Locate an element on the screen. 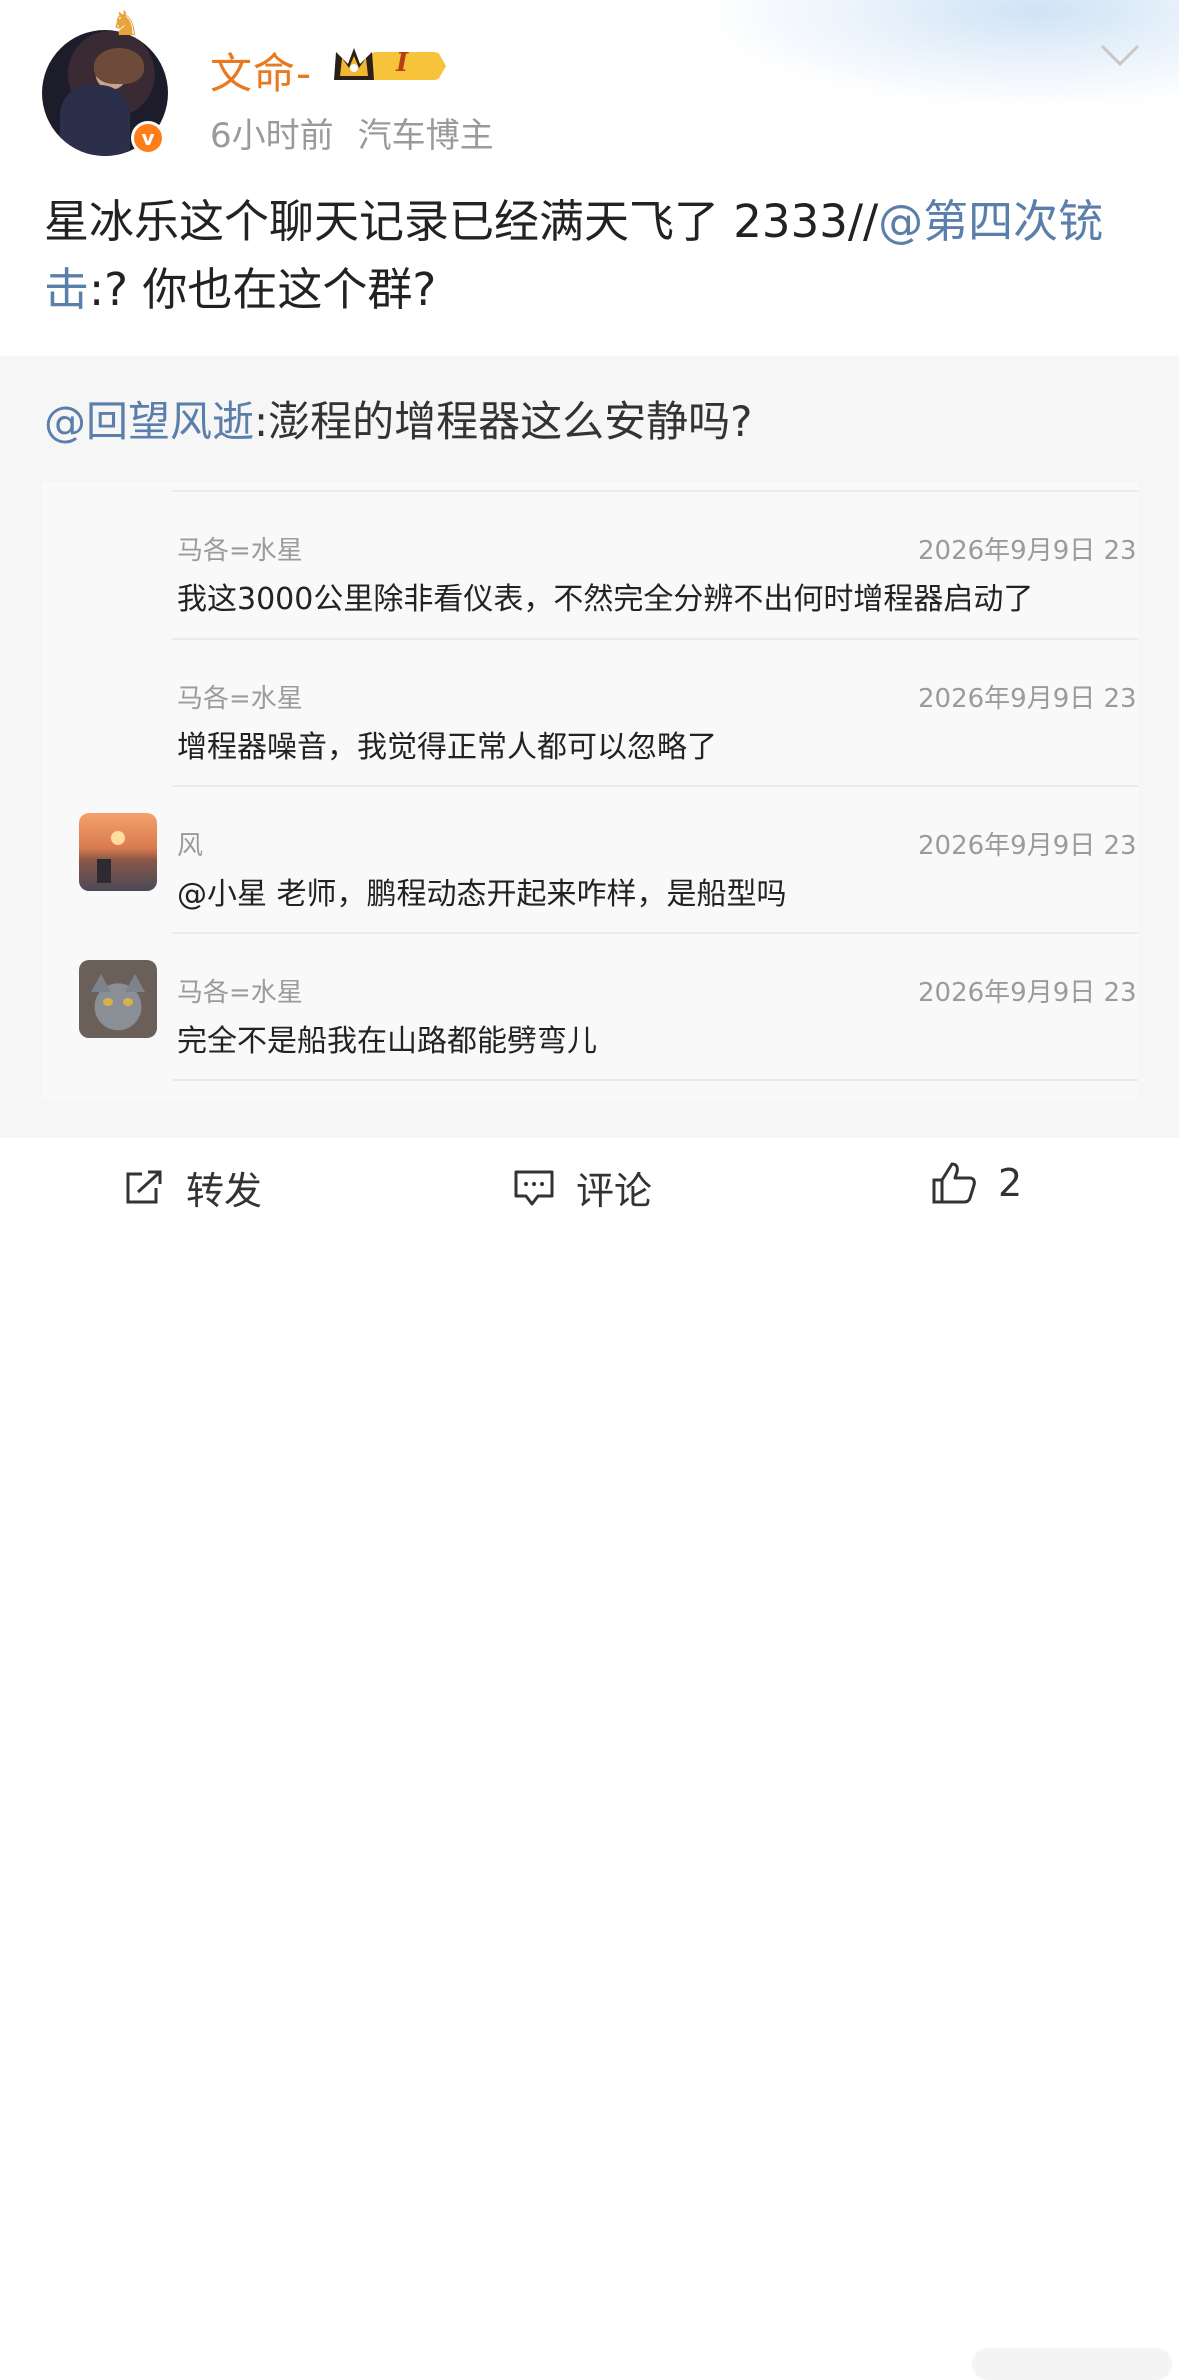 The height and width of the screenshot is (2380, 1179). comment-label: 评论 is located at coordinates (614, 1191).